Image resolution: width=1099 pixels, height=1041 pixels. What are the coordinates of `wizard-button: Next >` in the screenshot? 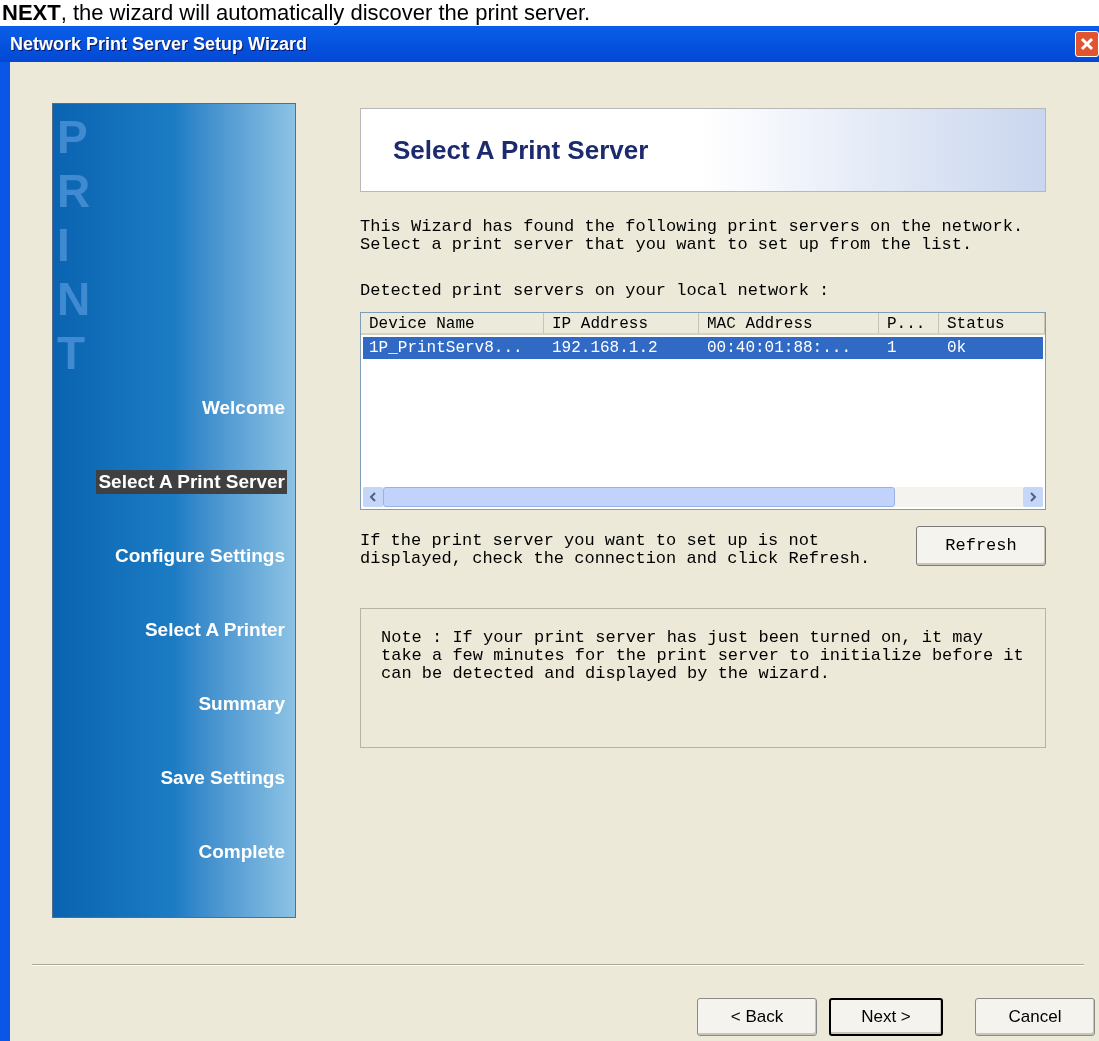 It's located at (886, 1017).